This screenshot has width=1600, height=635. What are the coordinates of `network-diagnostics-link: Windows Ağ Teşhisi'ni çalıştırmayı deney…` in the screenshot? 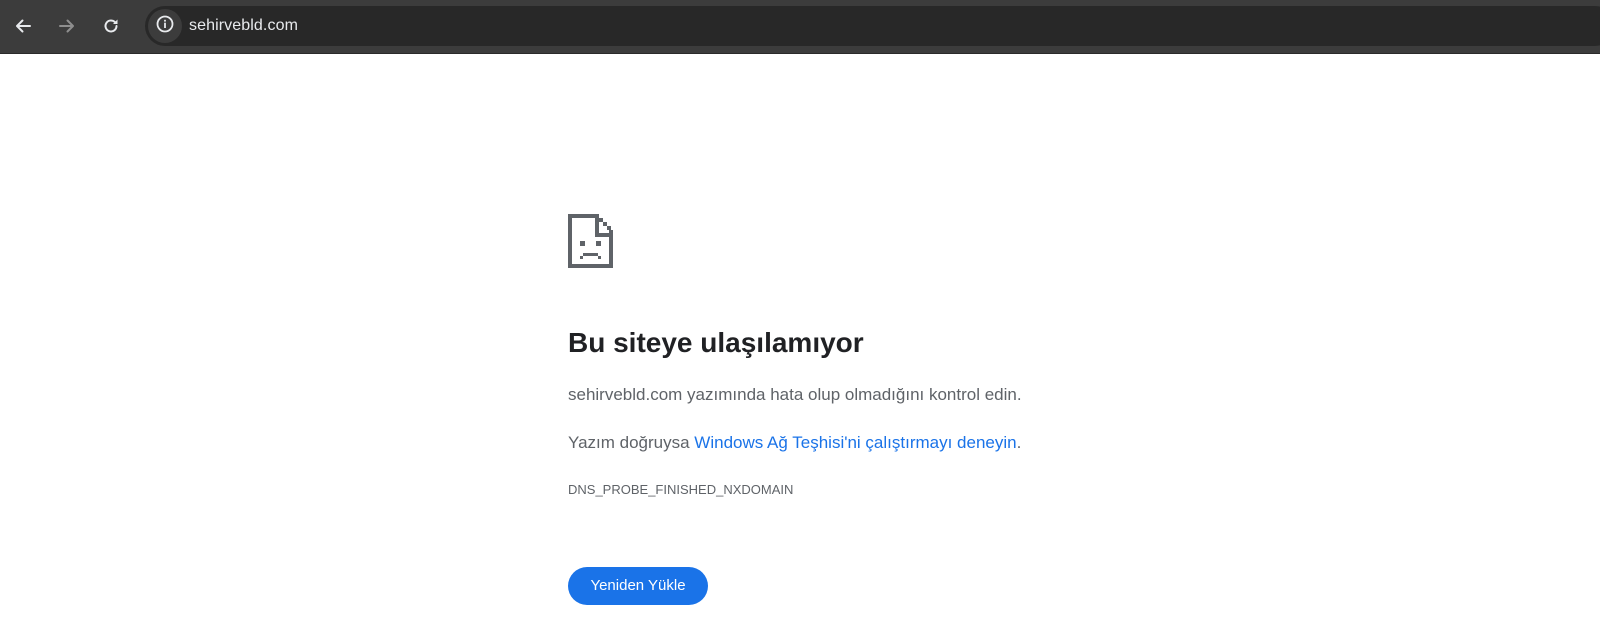 It's located at (855, 442).